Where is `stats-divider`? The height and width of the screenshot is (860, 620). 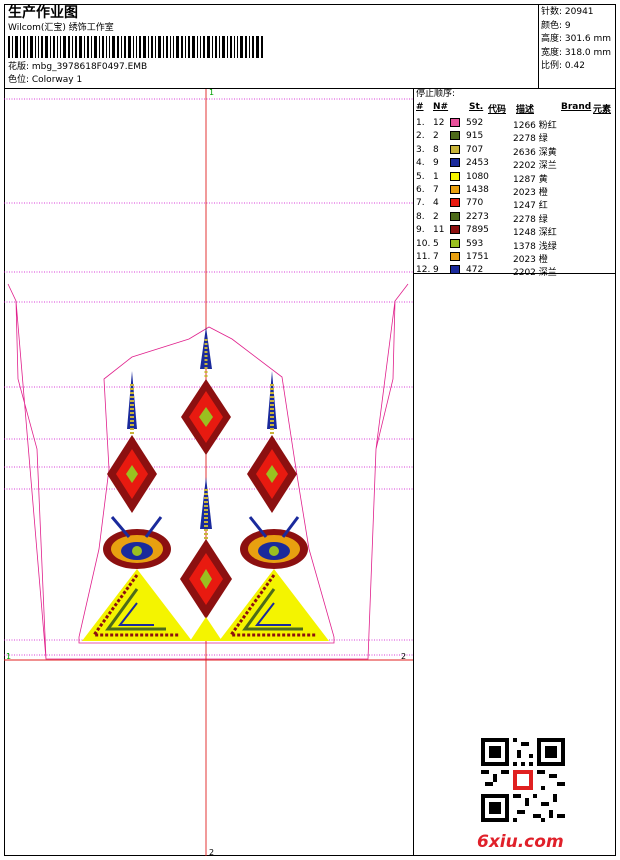
stats-divider is located at coordinates (538, 46).